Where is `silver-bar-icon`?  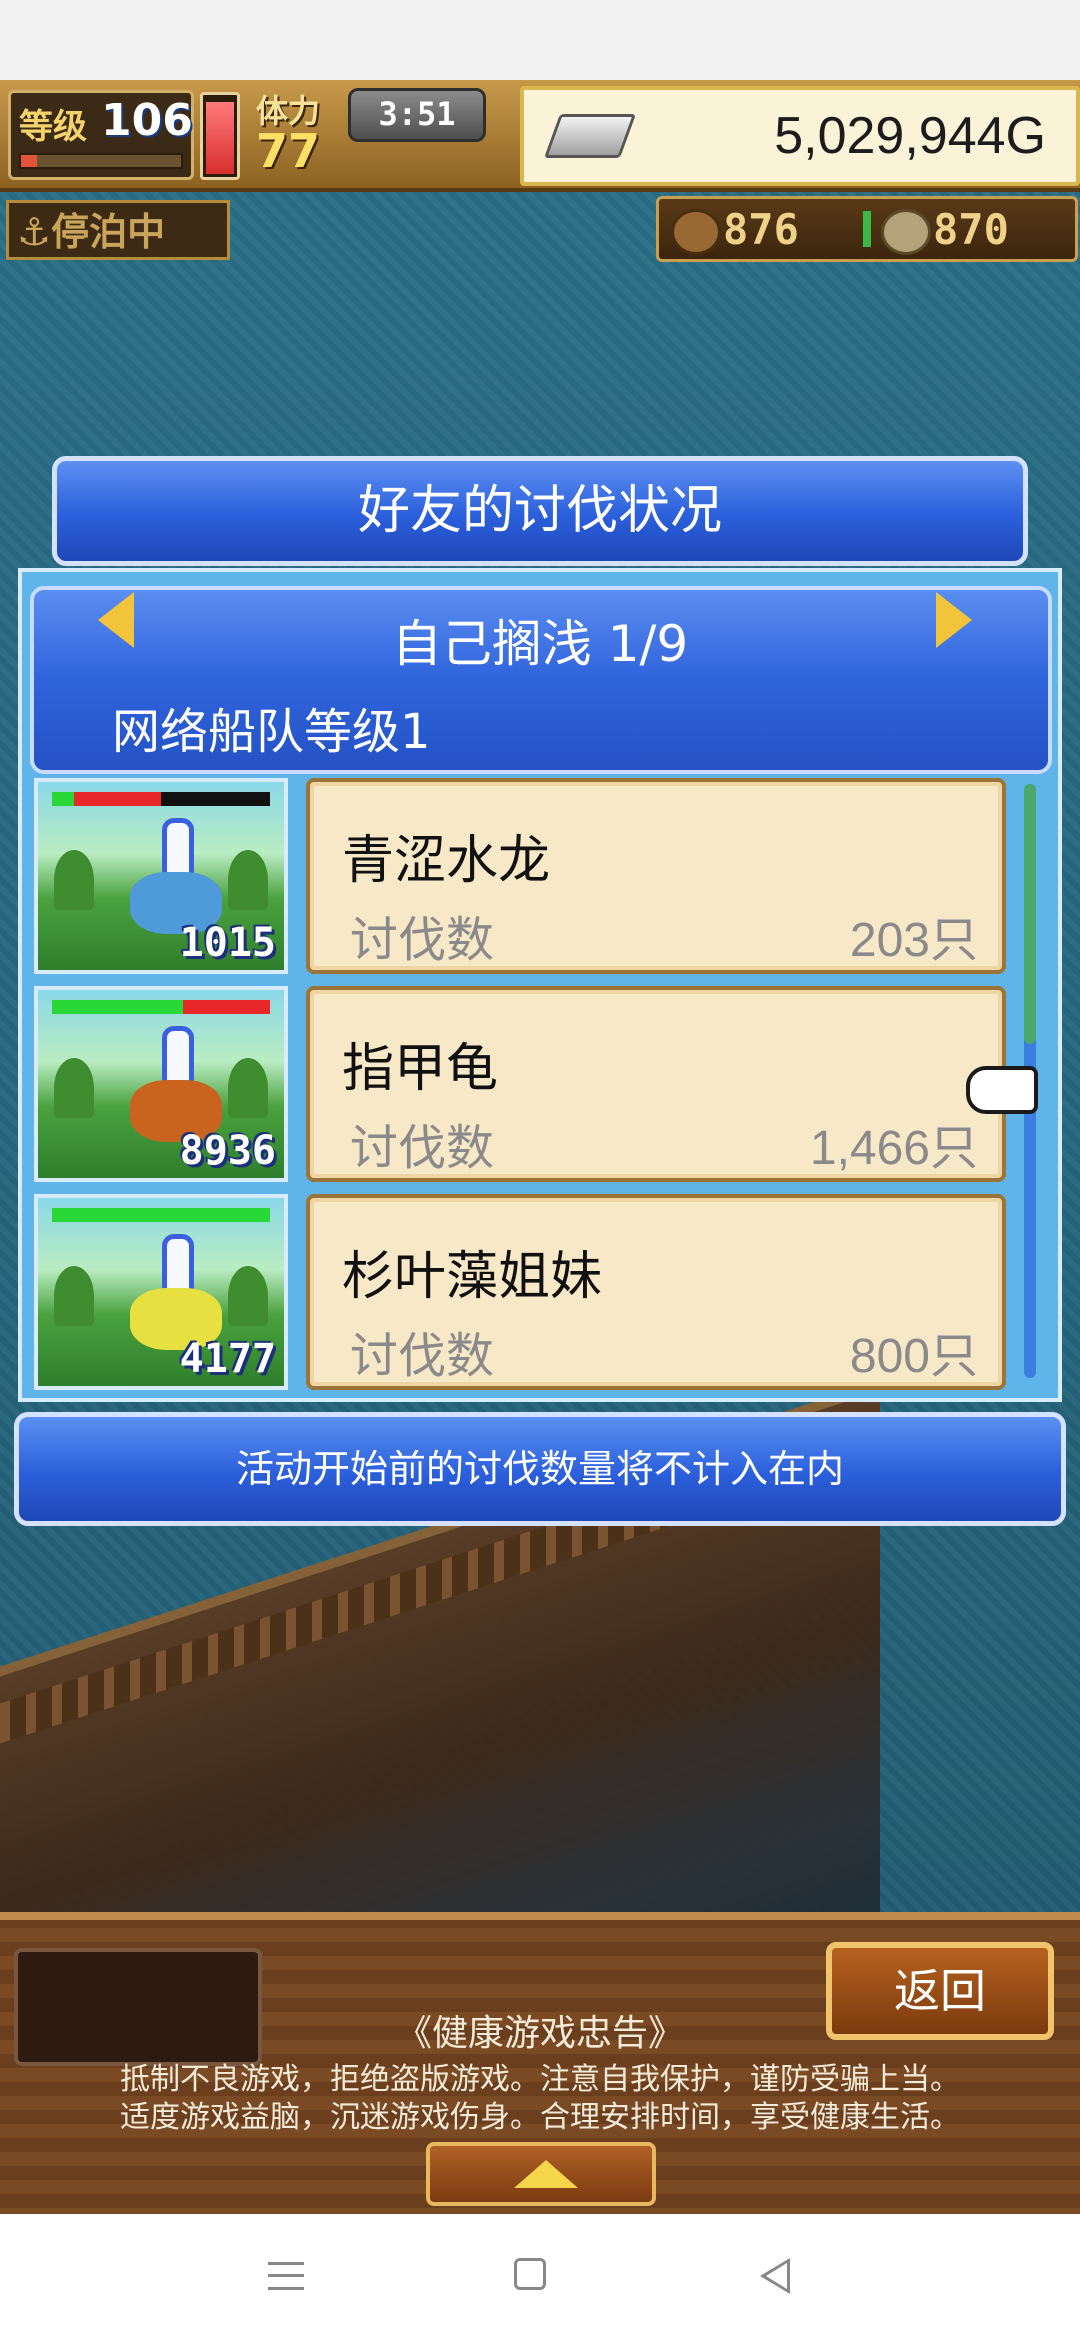
silver-bar-icon is located at coordinates (590, 136).